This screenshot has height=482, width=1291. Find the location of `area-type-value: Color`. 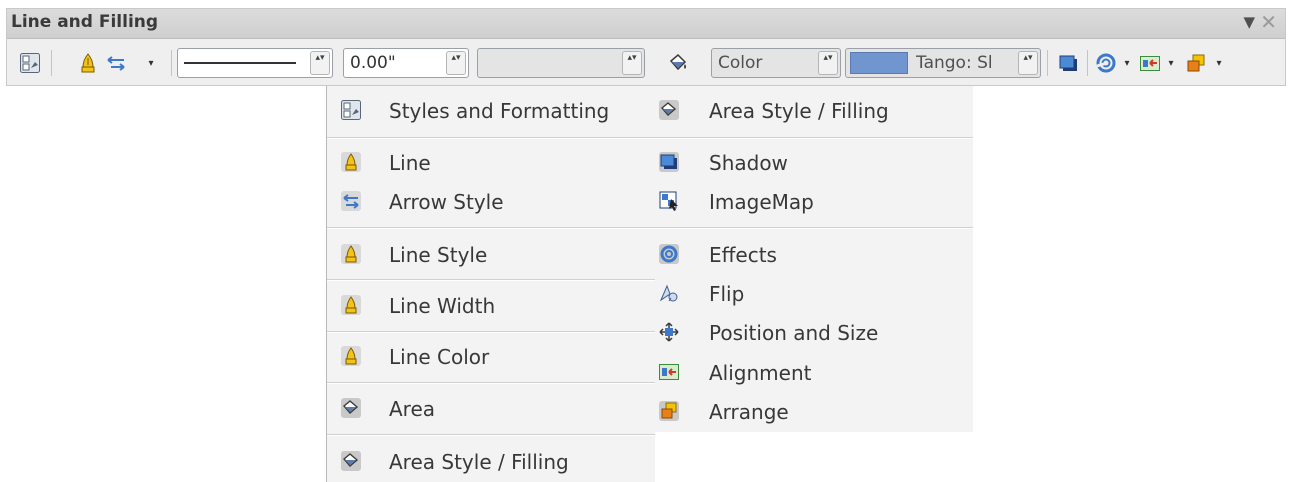

area-type-value: Color is located at coordinates (740, 63).